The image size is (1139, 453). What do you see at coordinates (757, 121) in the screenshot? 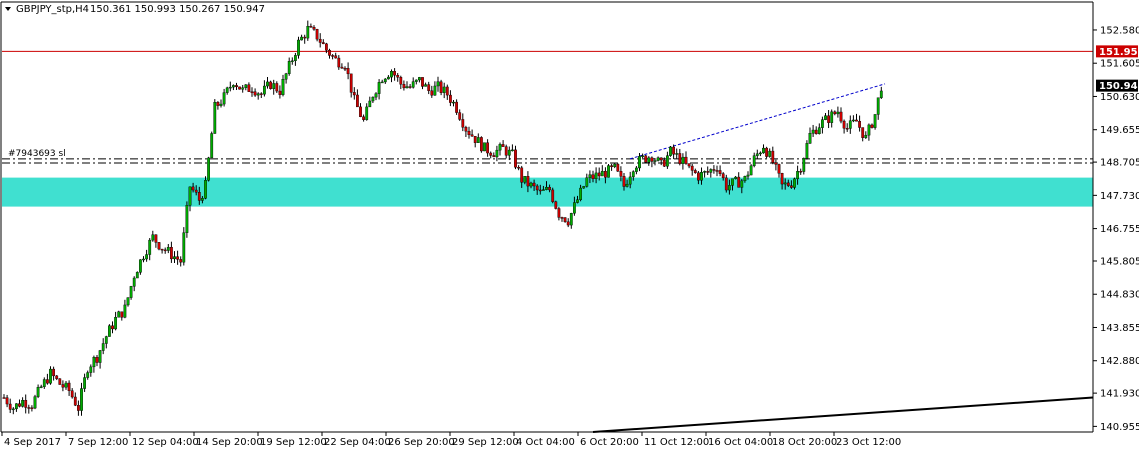
I see `dashed-trendline` at bounding box center [757, 121].